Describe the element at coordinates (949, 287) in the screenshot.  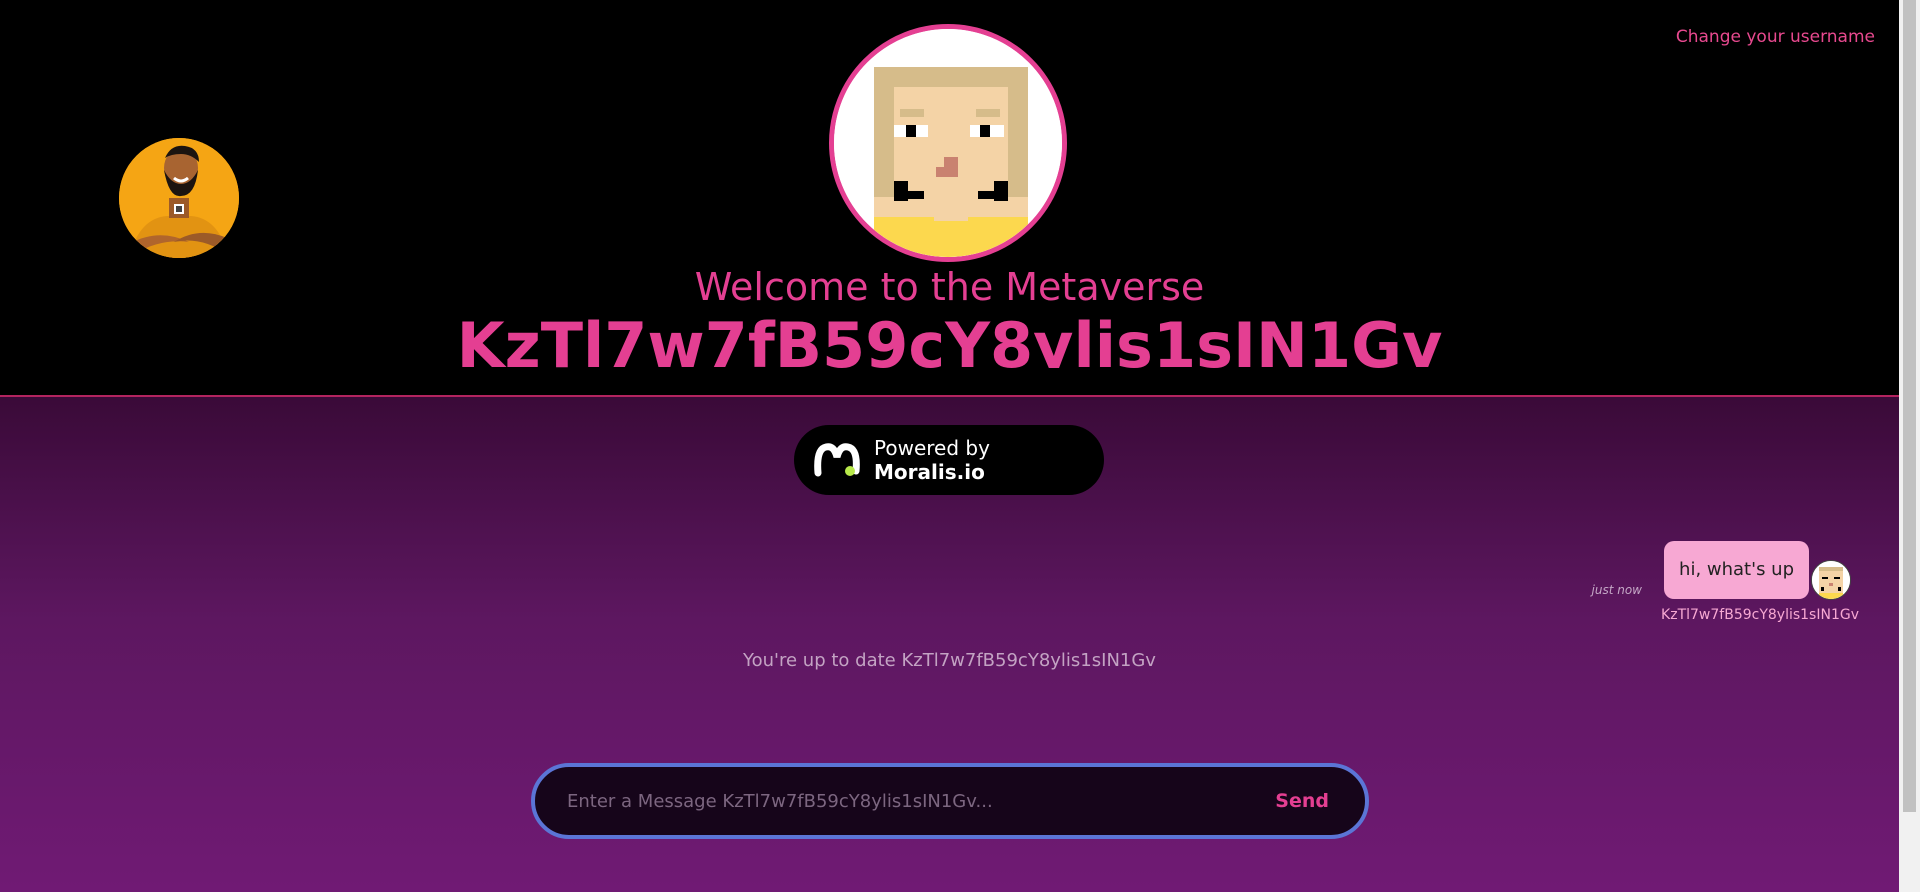
I see `welcome-heading: Welcome to the Metaverse` at that location.